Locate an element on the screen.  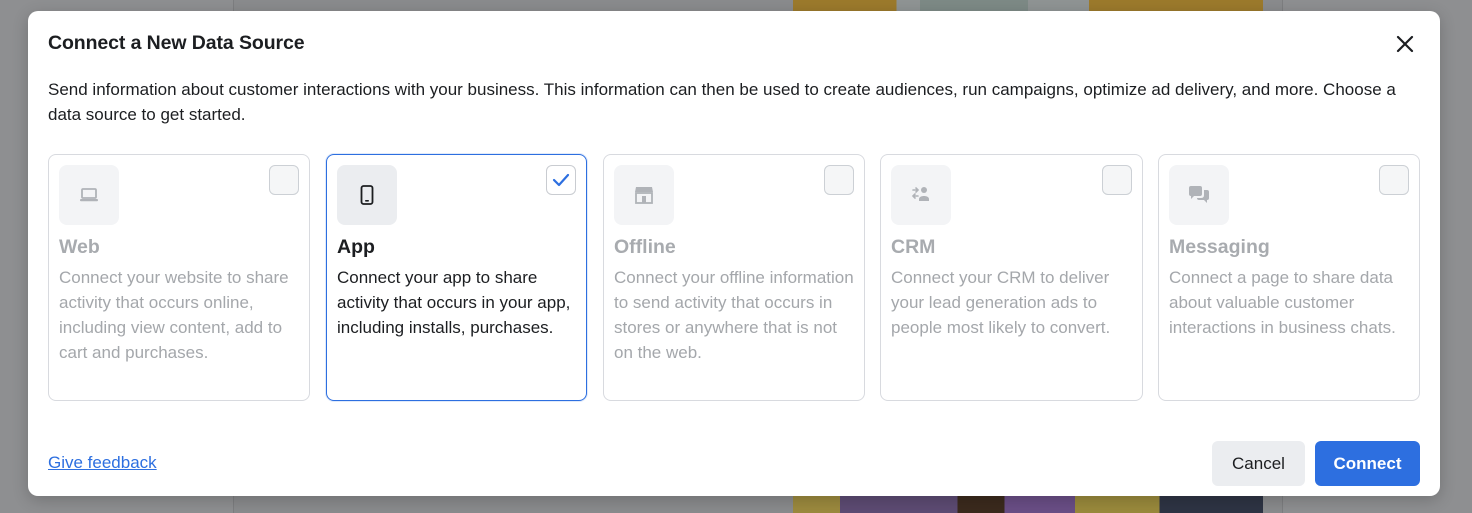
connect-button: Connect is located at coordinates (1367, 463).